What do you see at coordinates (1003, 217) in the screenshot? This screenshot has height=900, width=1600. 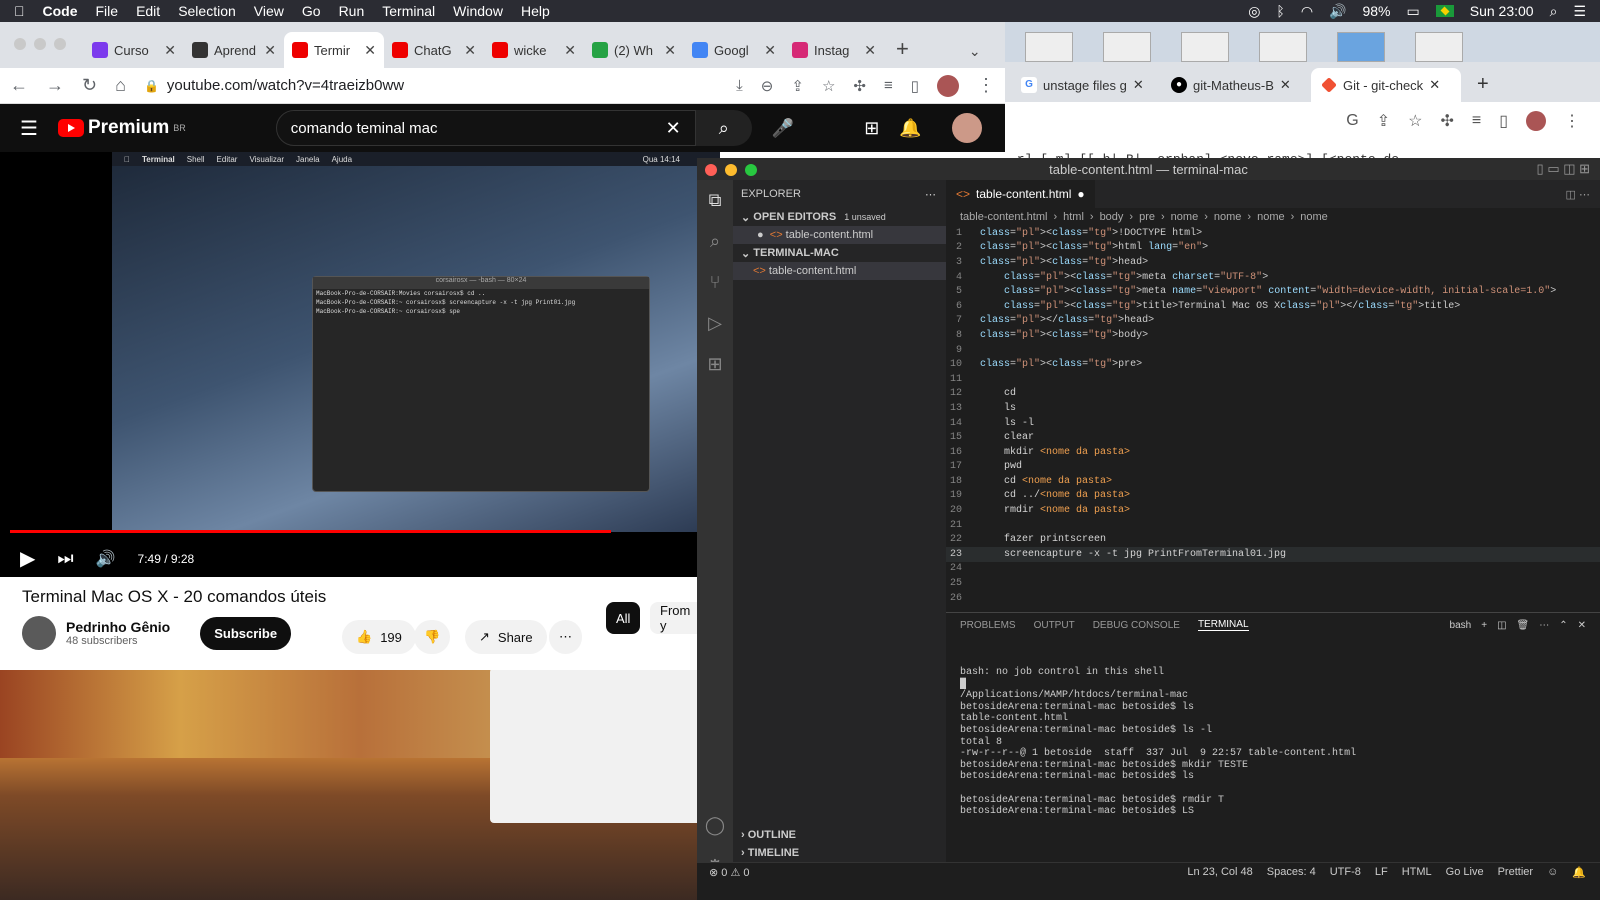 I see `breadcrumb-item: table-content.html` at bounding box center [1003, 217].